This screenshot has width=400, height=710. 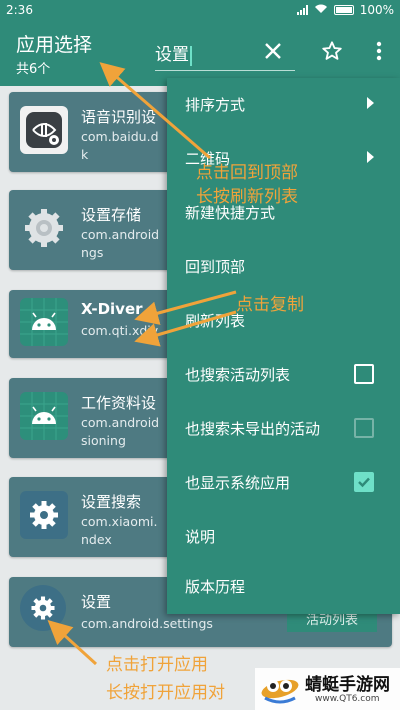 What do you see at coordinates (72, 642) in the screenshot?
I see `arrow-to-app-icon` at bounding box center [72, 642].